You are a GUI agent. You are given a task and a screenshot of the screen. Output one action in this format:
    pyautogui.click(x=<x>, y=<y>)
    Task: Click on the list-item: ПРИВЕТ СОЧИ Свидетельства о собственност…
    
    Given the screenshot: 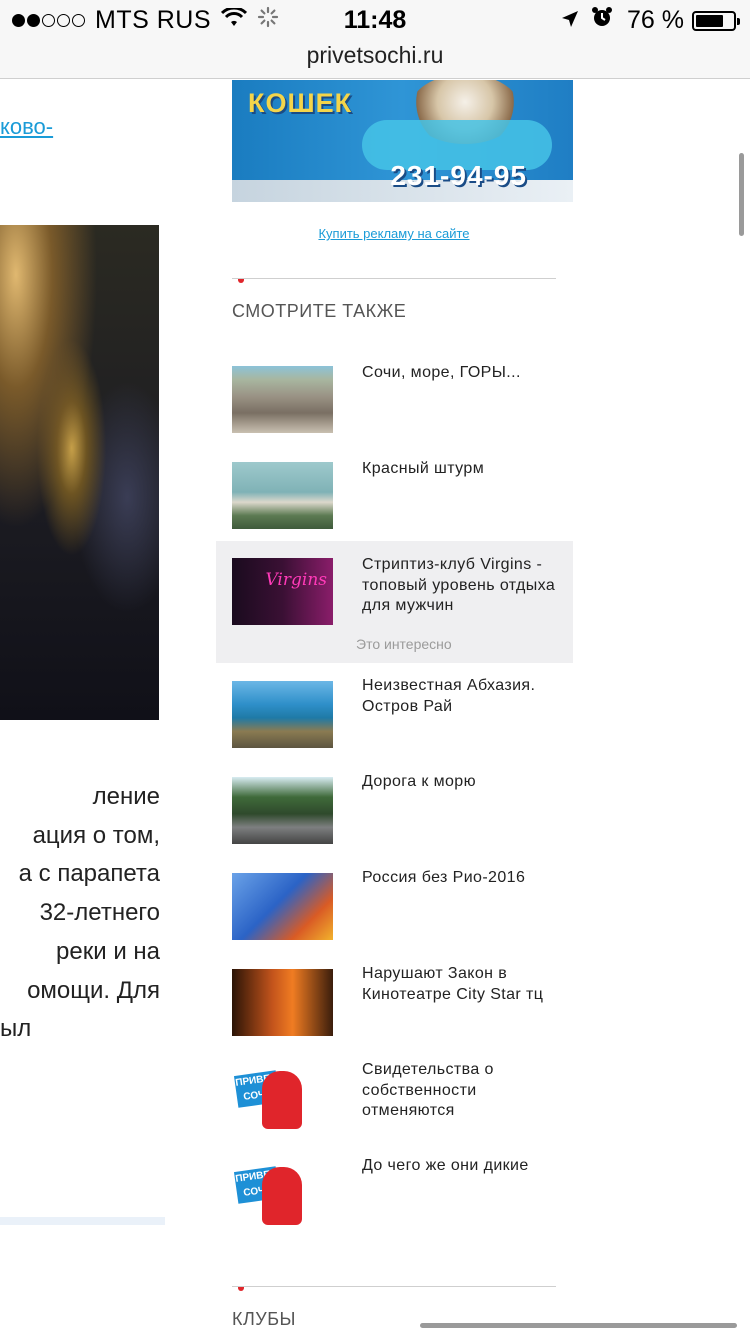 What is the action you would take?
    pyautogui.click(x=394, y=1099)
    